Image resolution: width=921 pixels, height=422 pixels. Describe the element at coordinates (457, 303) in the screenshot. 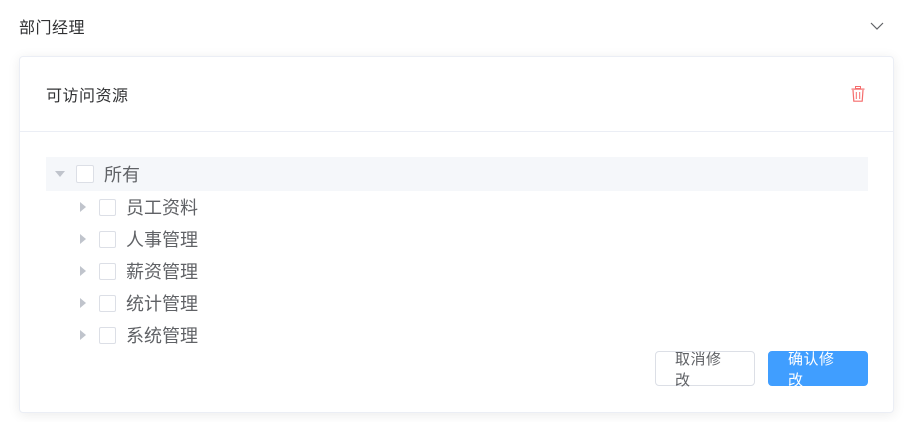

I see `tree-node-statistics-management: 统计管理` at that location.